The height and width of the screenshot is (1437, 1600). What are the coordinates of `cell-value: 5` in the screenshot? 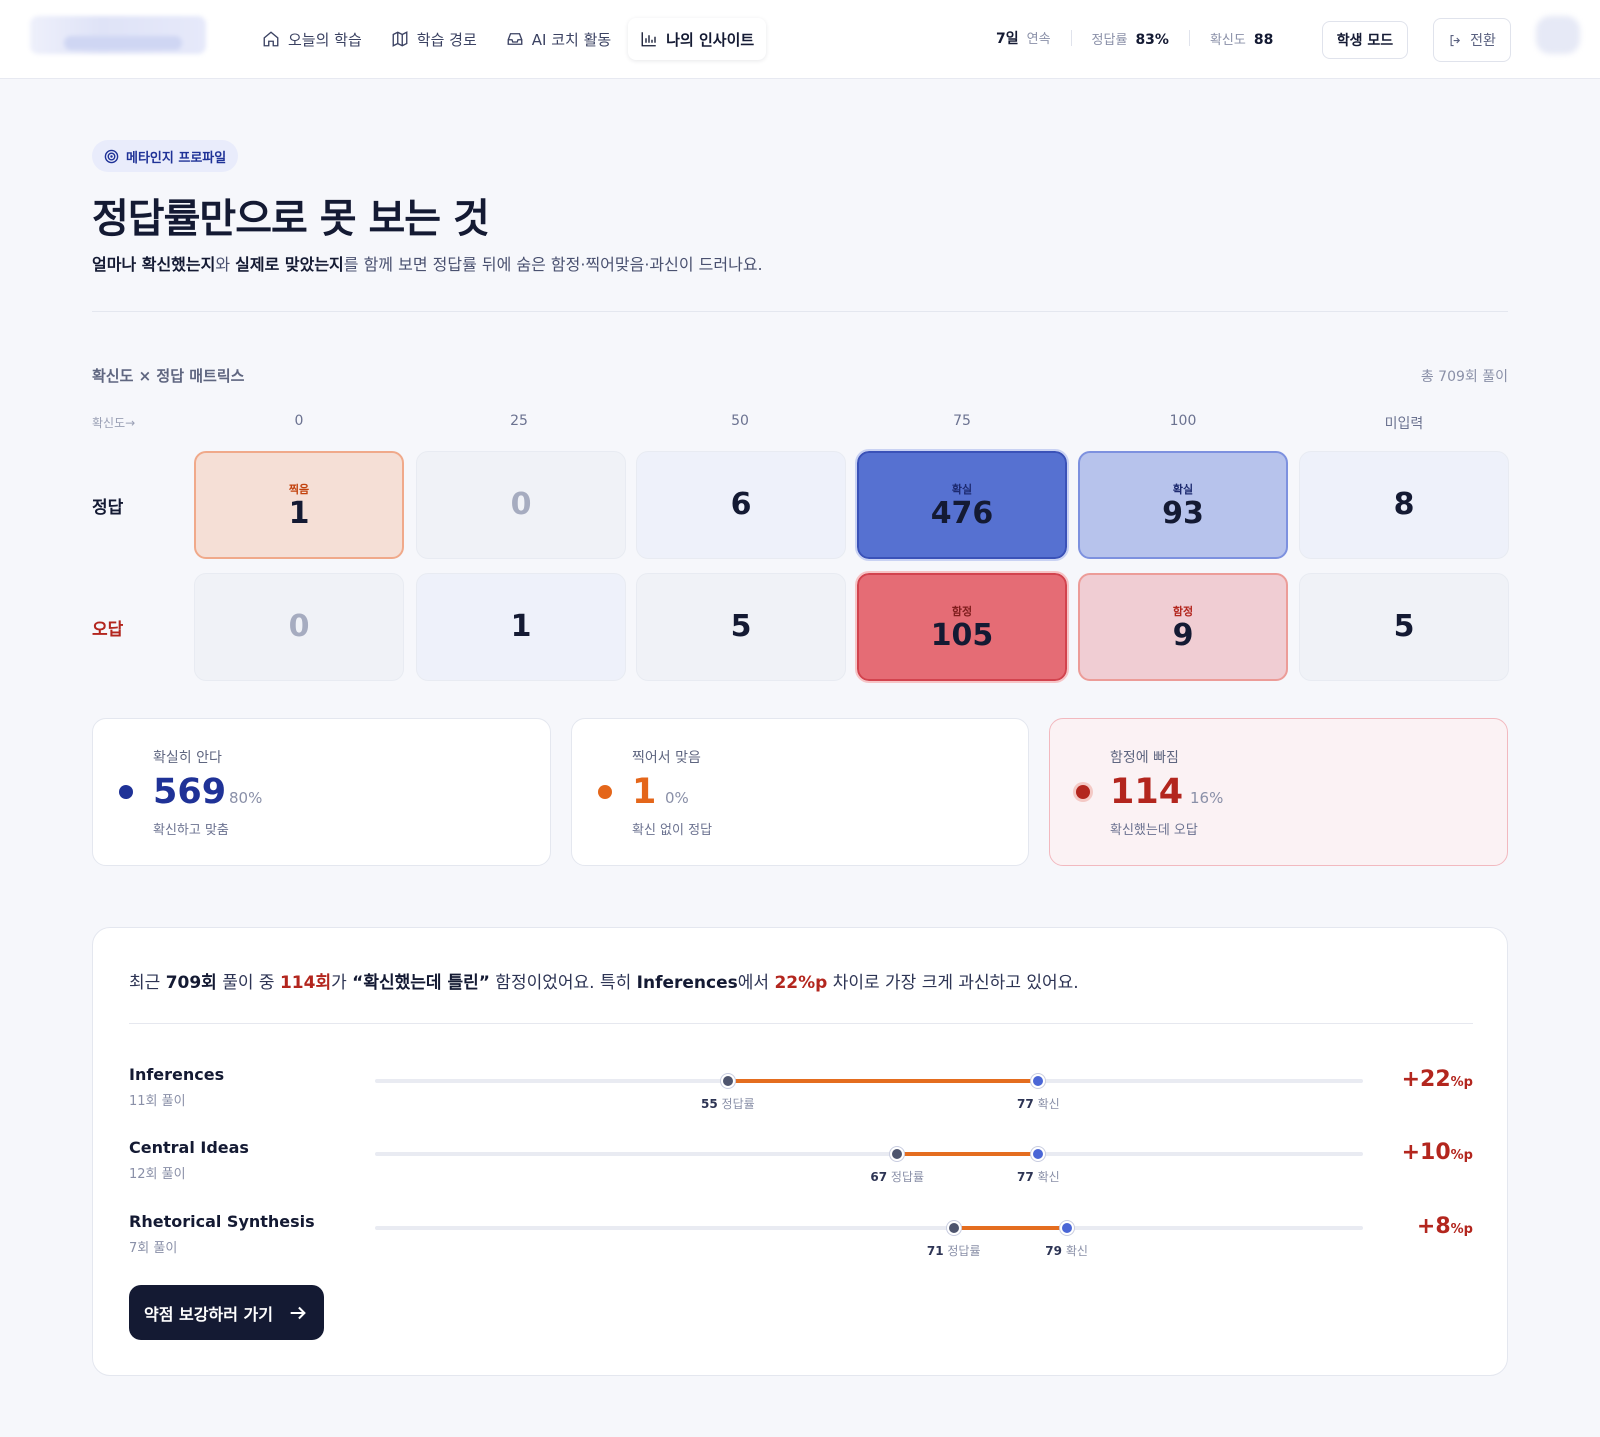 It's located at (1404, 626).